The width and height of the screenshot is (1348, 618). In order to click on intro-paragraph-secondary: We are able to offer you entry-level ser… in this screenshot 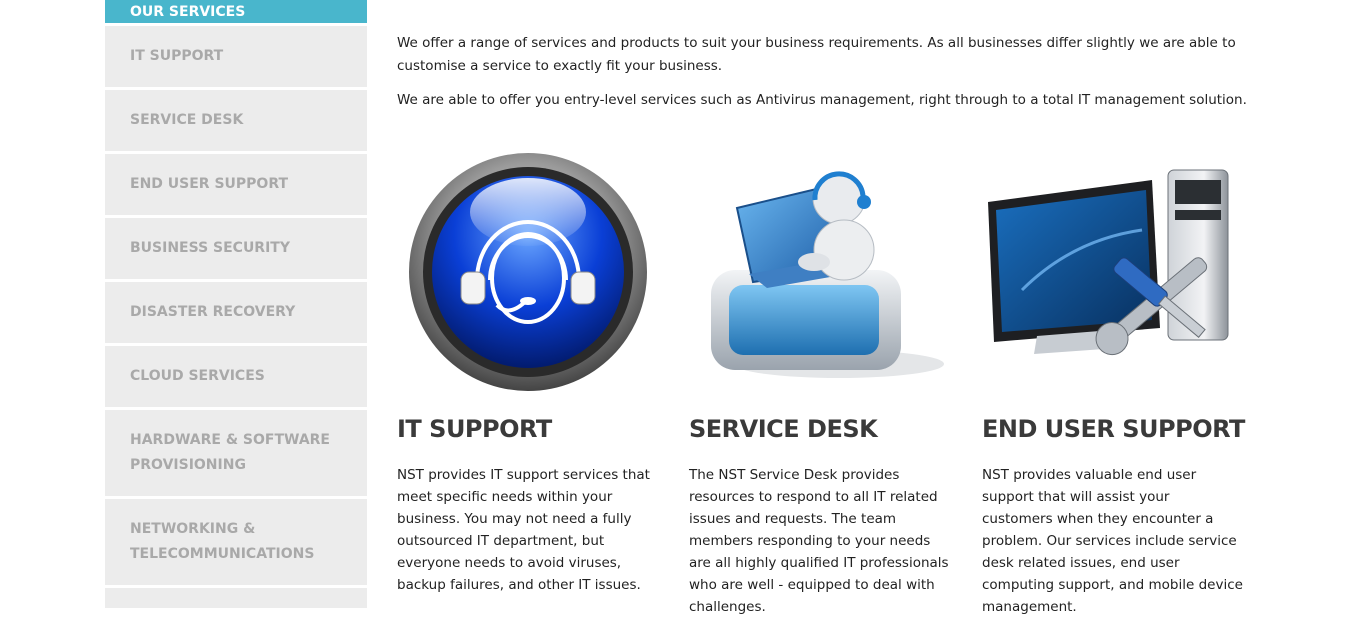, I will do `click(822, 100)`.